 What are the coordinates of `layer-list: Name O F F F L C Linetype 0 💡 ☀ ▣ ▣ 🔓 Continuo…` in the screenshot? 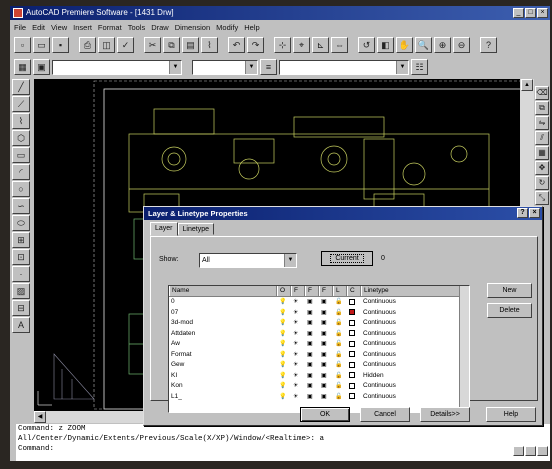 It's located at (319, 349).